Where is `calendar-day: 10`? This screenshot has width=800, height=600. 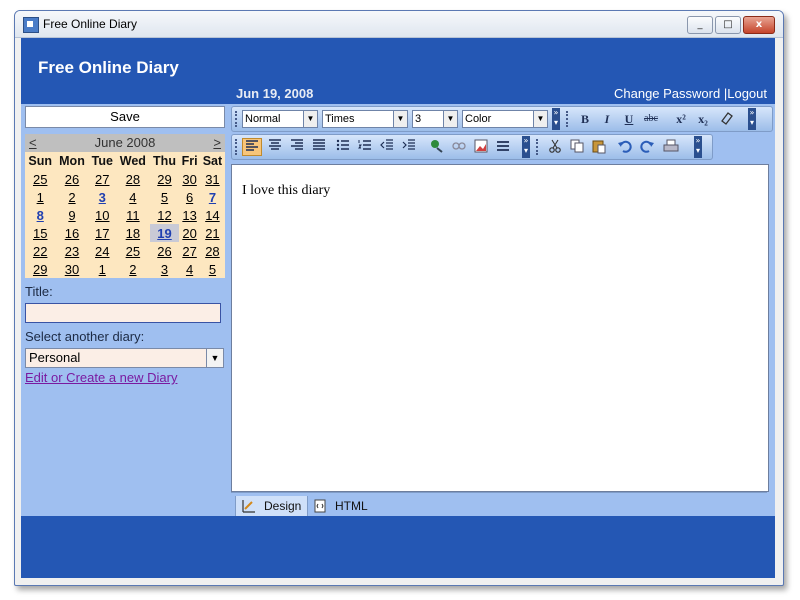
calendar-day: 10 is located at coordinates (102, 215).